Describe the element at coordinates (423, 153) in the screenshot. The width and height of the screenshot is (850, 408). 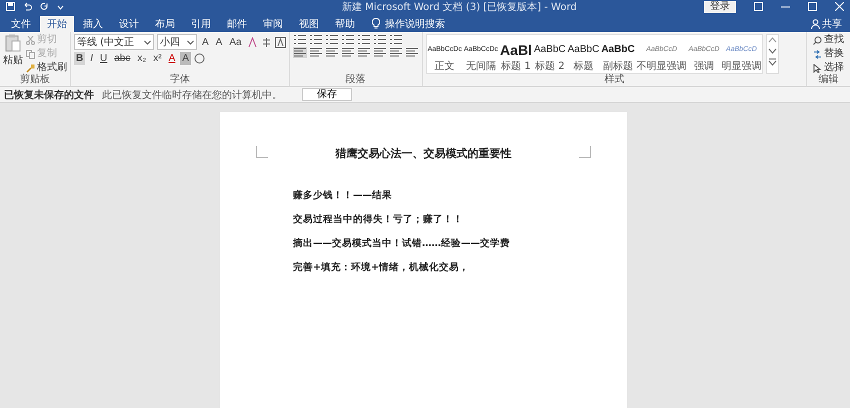
I see `document-title: 猎鹰交易心法一、交易模式的重要性` at that location.